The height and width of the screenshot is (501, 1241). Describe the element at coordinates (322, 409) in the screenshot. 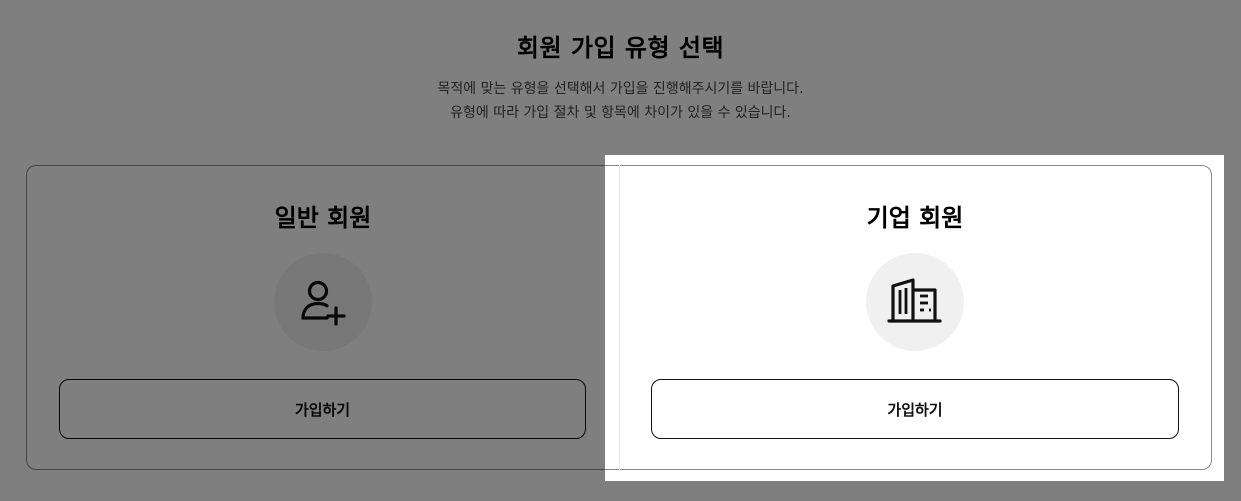

I see `general-member-join-button: 가입하기` at that location.